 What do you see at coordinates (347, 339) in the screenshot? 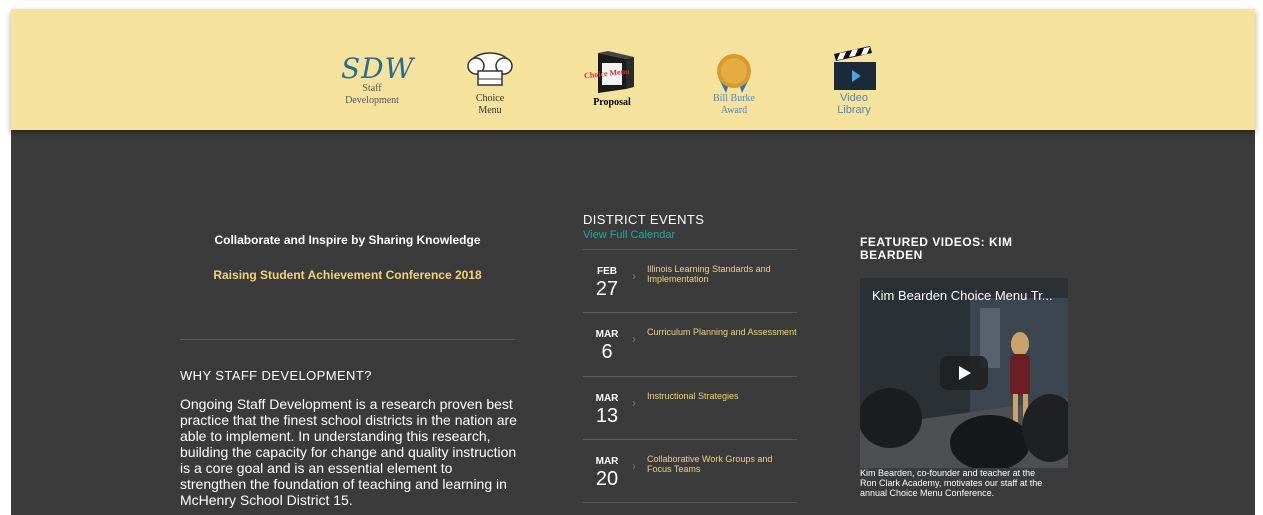
I see `left-divider` at bounding box center [347, 339].